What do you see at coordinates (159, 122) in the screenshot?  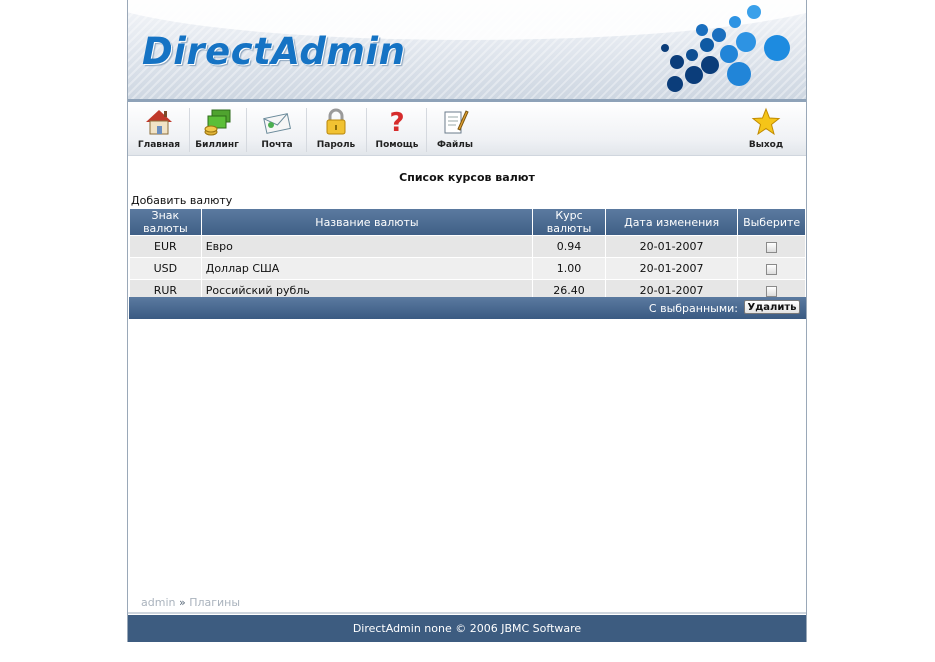 I see `home-icon` at bounding box center [159, 122].